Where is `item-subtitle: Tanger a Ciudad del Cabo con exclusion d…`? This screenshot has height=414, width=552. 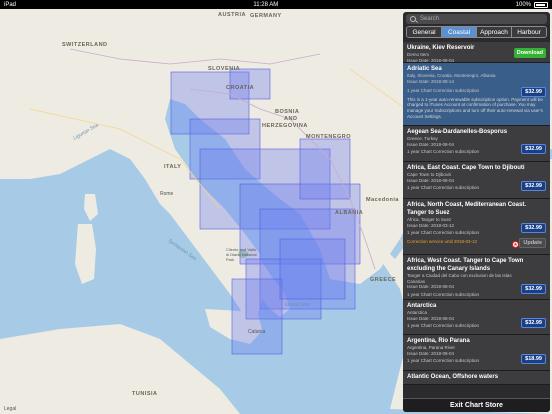
item-subtitle: Tanger a Ciudad del Cabo con exclusion d… is located at coordinates (459, 278).